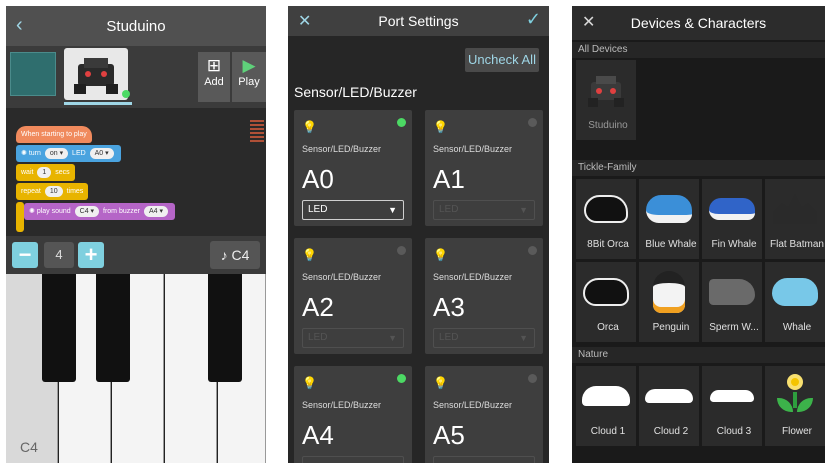 This screenshot has height=463, width=825. What do you see at coordinates (606, 209) in the screenshot?
I see `8bit-orca-icon` at bounding box center [606, 209].